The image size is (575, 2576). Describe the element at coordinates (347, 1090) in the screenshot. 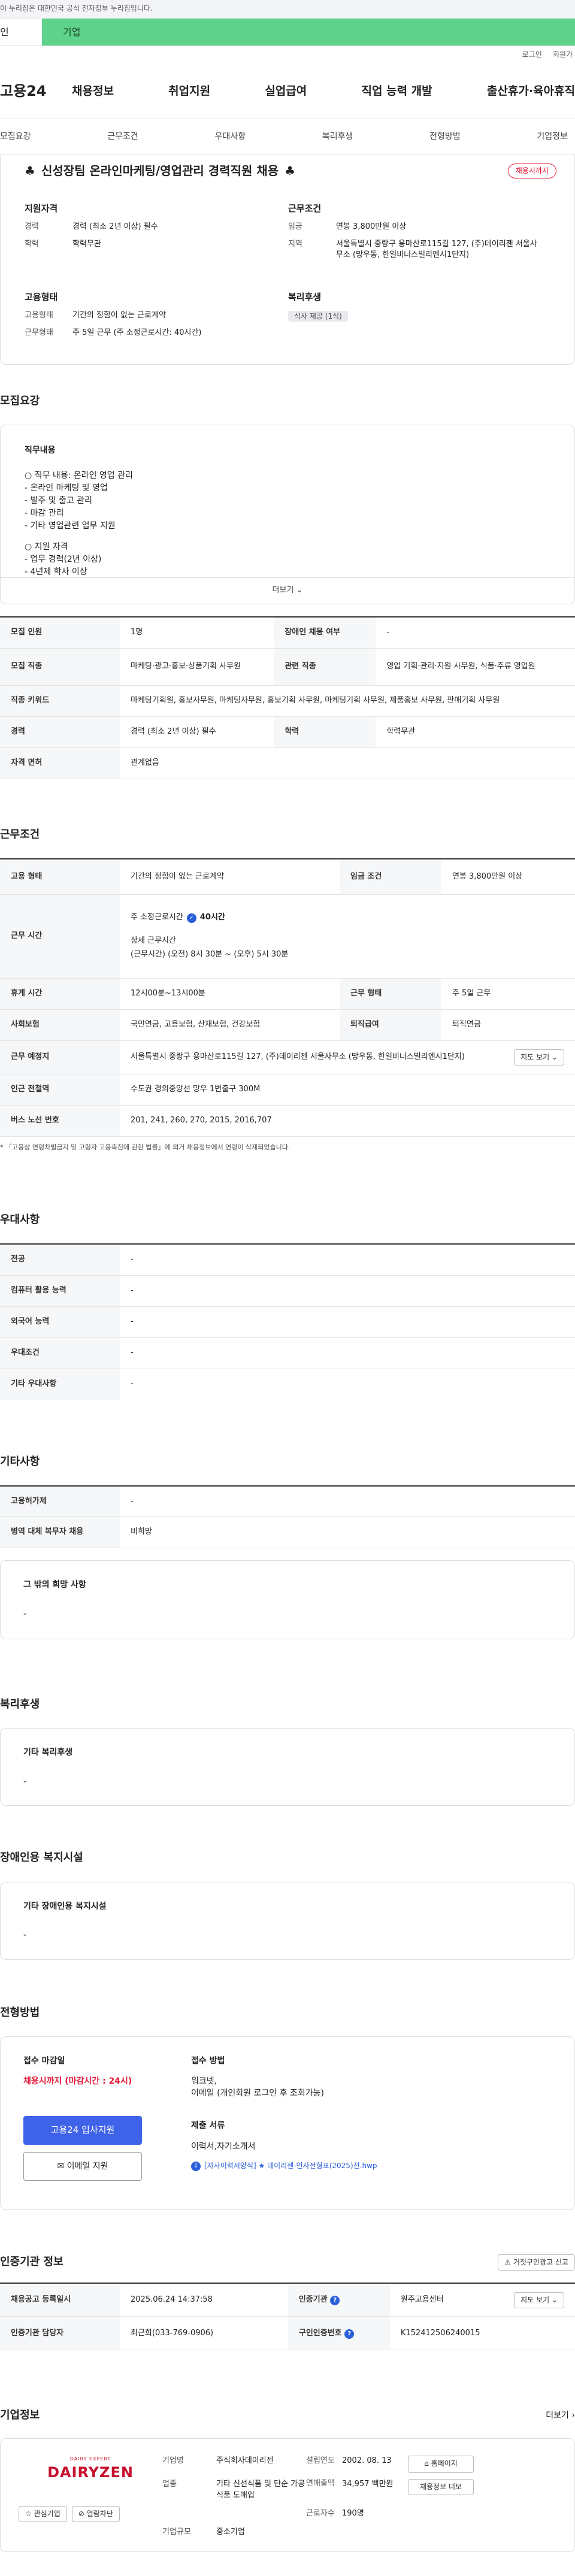

I see `td: 수도권 경의중앙선 망우 1번출구 300M` at that location.